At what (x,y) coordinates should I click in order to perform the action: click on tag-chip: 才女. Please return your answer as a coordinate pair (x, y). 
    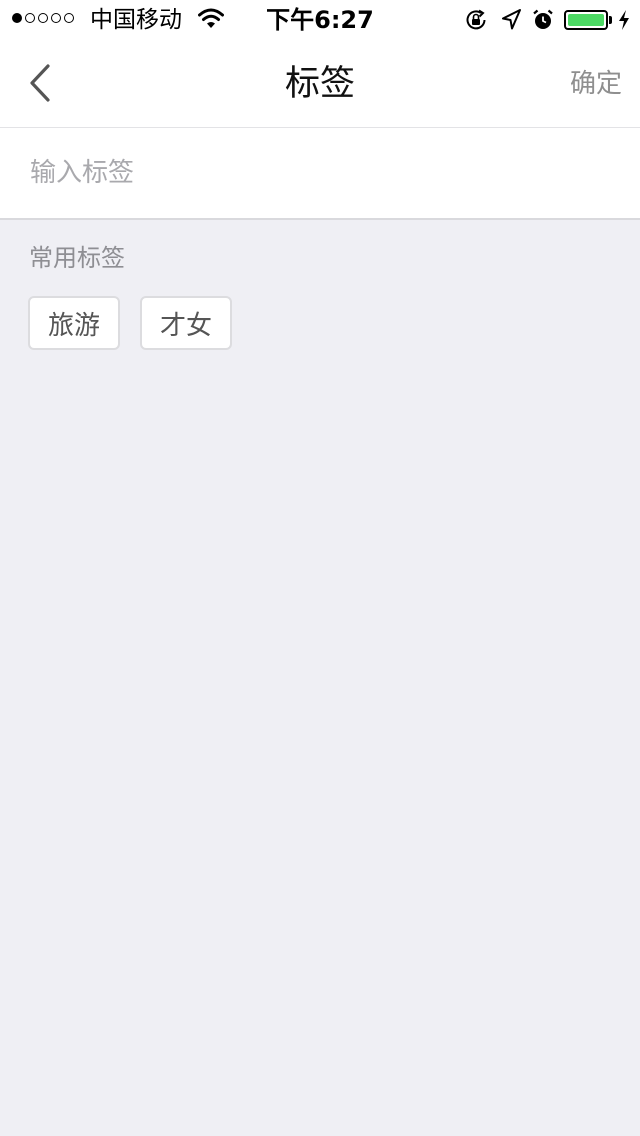
    Looking at the image, I should click on (186, 323).